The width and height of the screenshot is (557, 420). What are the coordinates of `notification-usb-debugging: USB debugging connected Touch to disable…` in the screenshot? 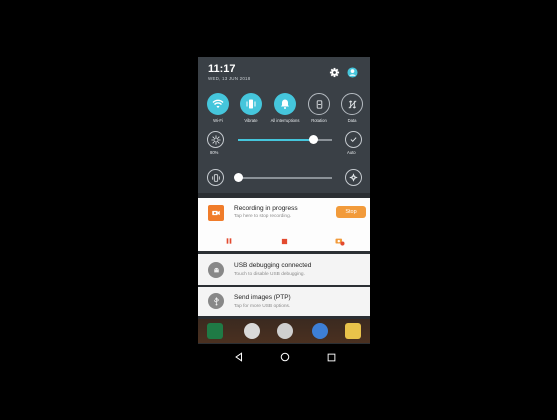 It's located at (284, 269).